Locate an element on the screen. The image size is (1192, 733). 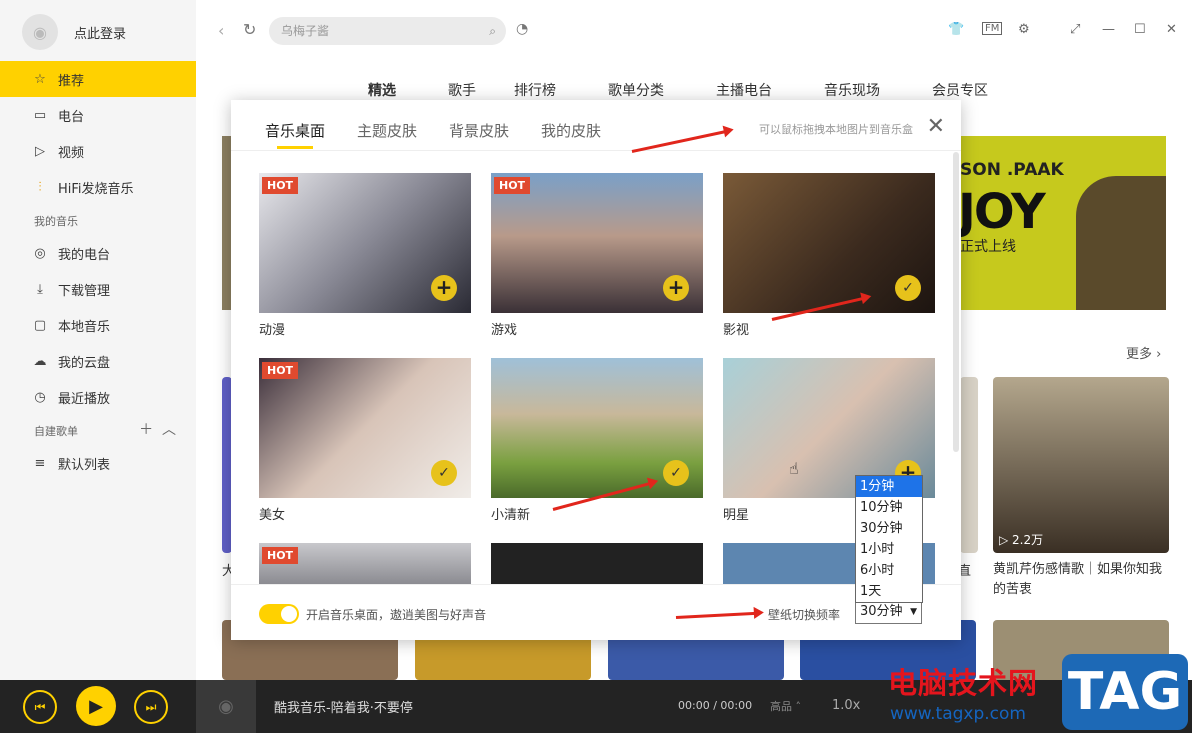
avatar: ◉ is located at coordinates (40, 32).